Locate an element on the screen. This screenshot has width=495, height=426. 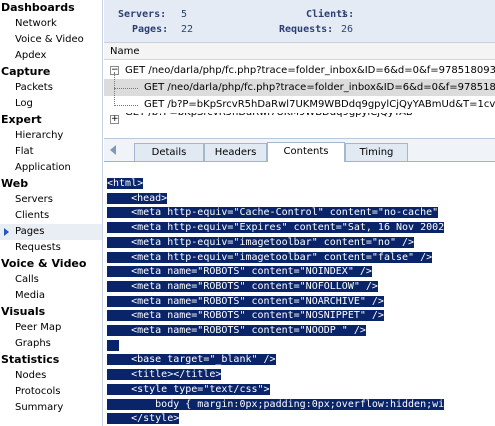
code-line: <meta name="ROBOTS" content="NOINDEX" /> is located at coordinates (239, 272).